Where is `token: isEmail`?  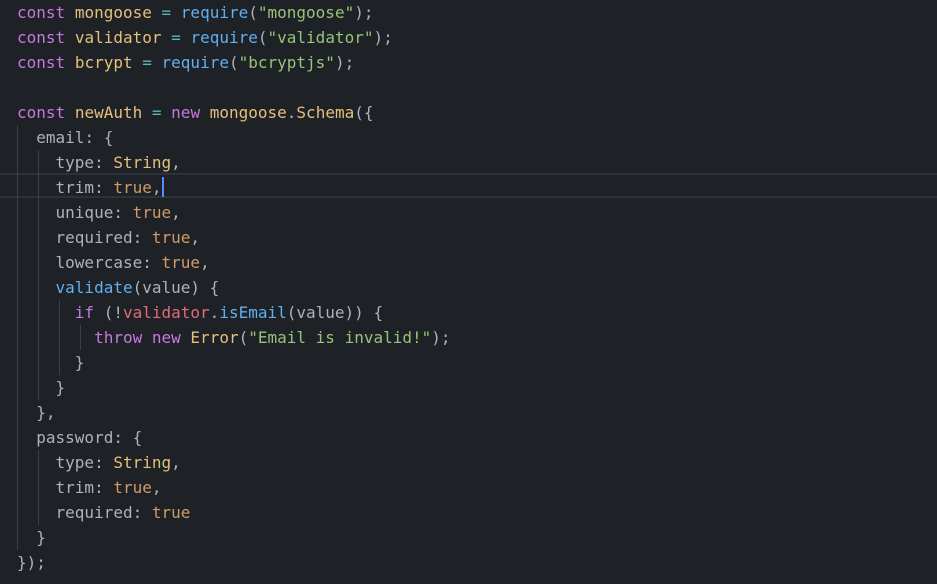
token: isEmail is located at coordinates (253, 312).